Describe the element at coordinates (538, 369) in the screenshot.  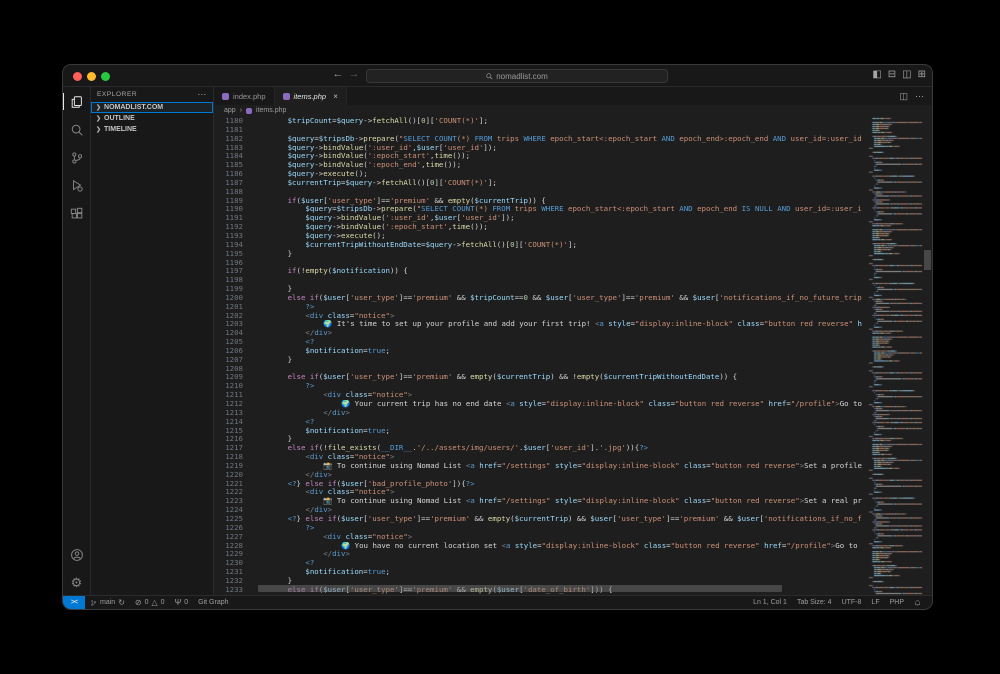
I see `code-line: 1208` at that location.